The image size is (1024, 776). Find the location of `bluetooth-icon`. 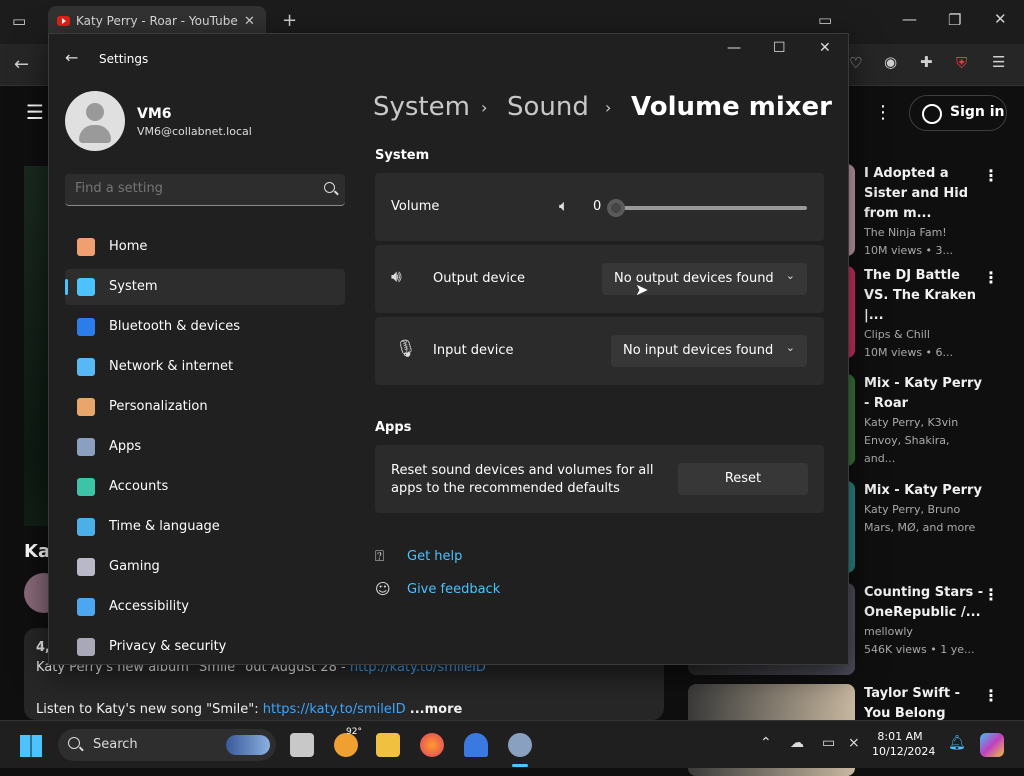

bluetooth-icon is located at coordinates (86, 327).